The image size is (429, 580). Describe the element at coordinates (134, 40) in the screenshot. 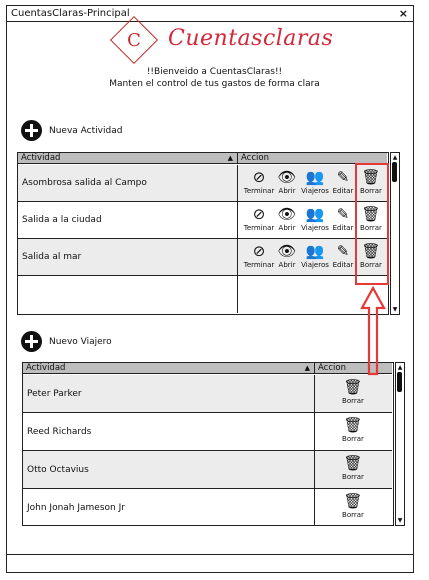

I see `logo-letter: C` at that location.